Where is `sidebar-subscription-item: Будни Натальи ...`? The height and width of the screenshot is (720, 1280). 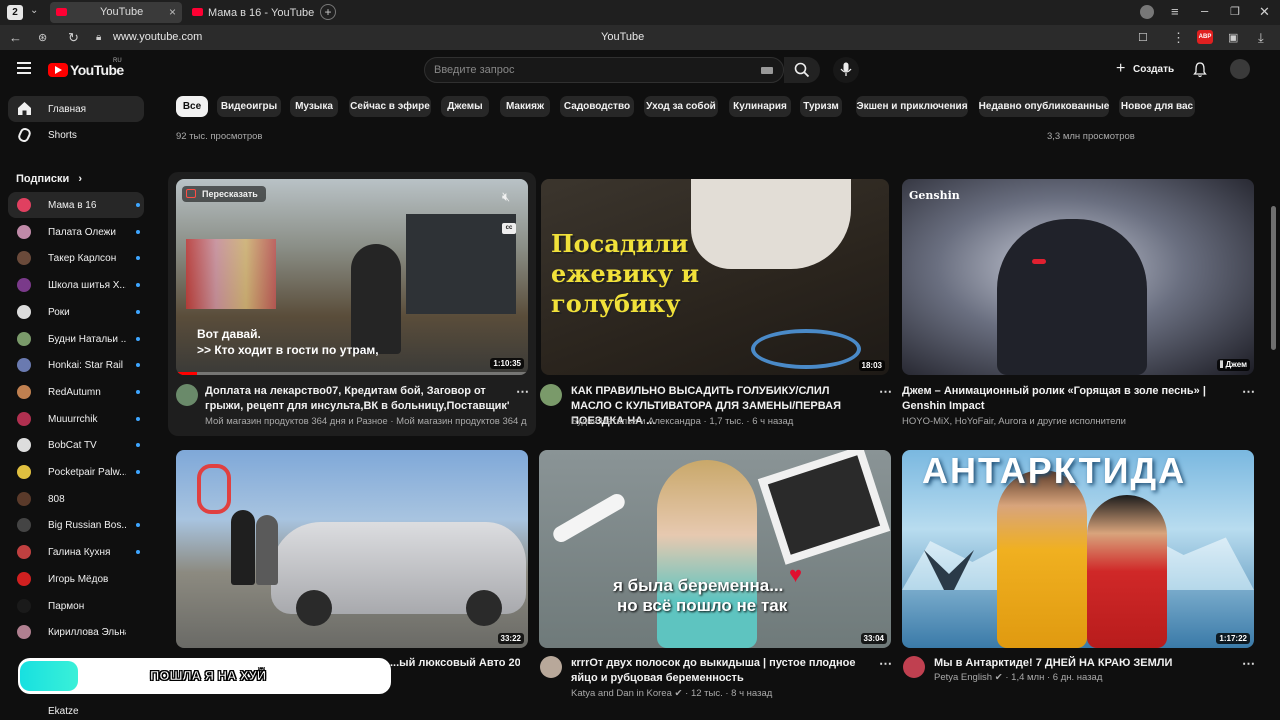
sidebar-subscription-item: Будни Натальи ... is located at coordinates (76, 339).